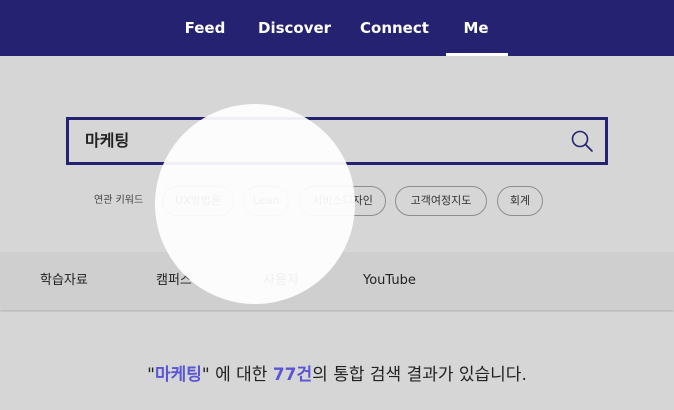 The height and width of the screenshot is (410, 674). I want to click on search-input, so click(320, 141).